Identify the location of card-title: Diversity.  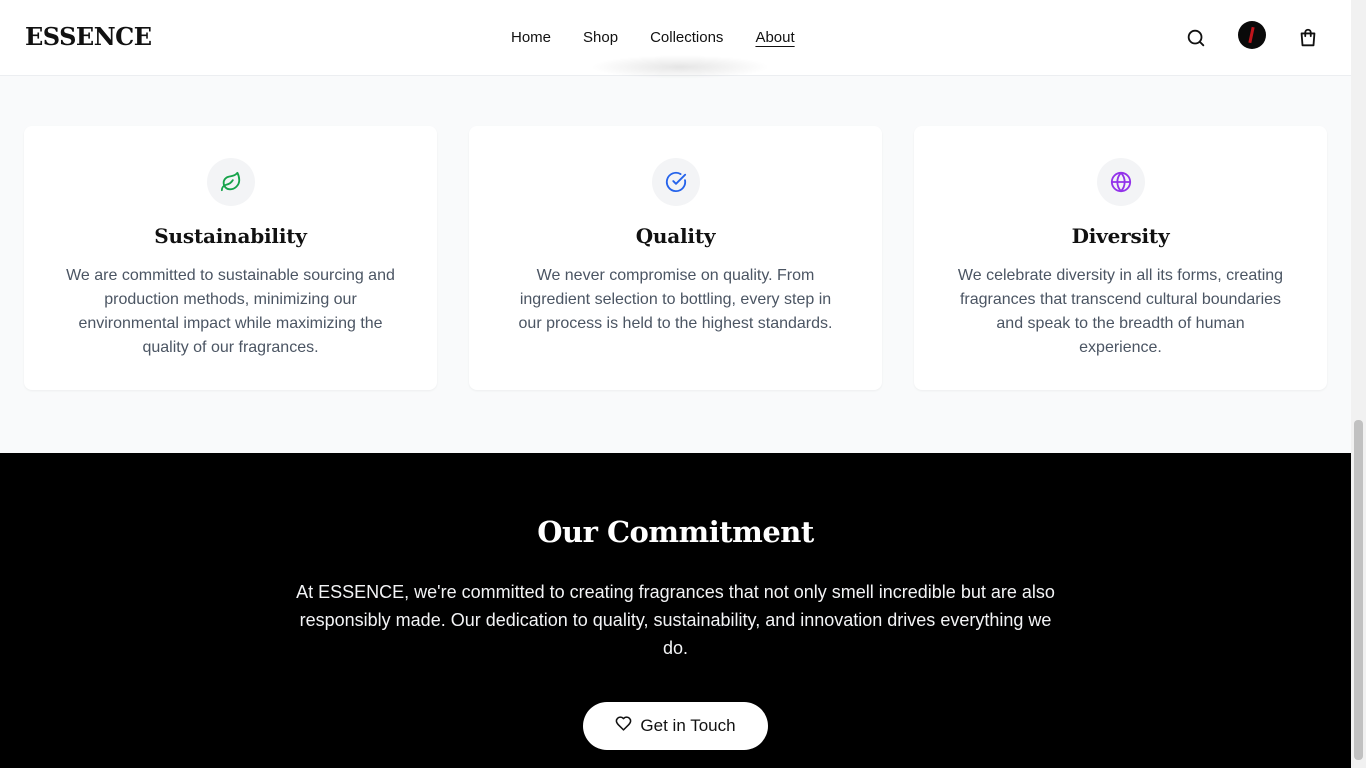
(1120, 236).